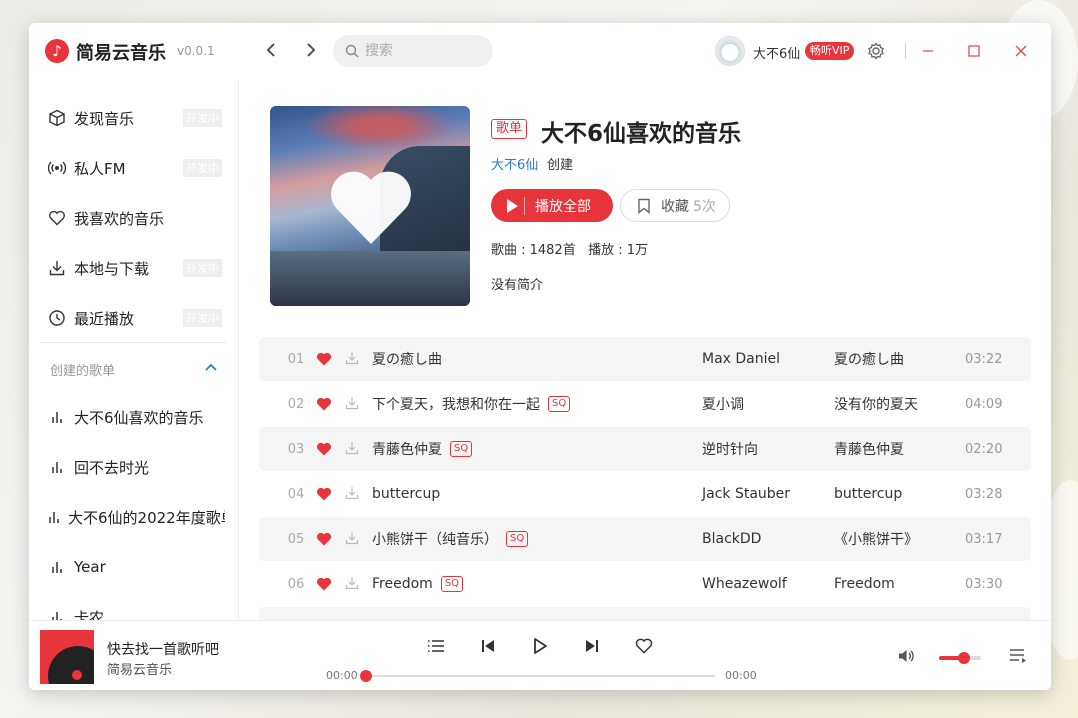 The height and width of the screenshot is (718, 1078). Describe the element at coordinates (645, 494) in the screenshot. I see `table-row: 04 buttercup Jack Stauber buttercup 03:28` at that location.